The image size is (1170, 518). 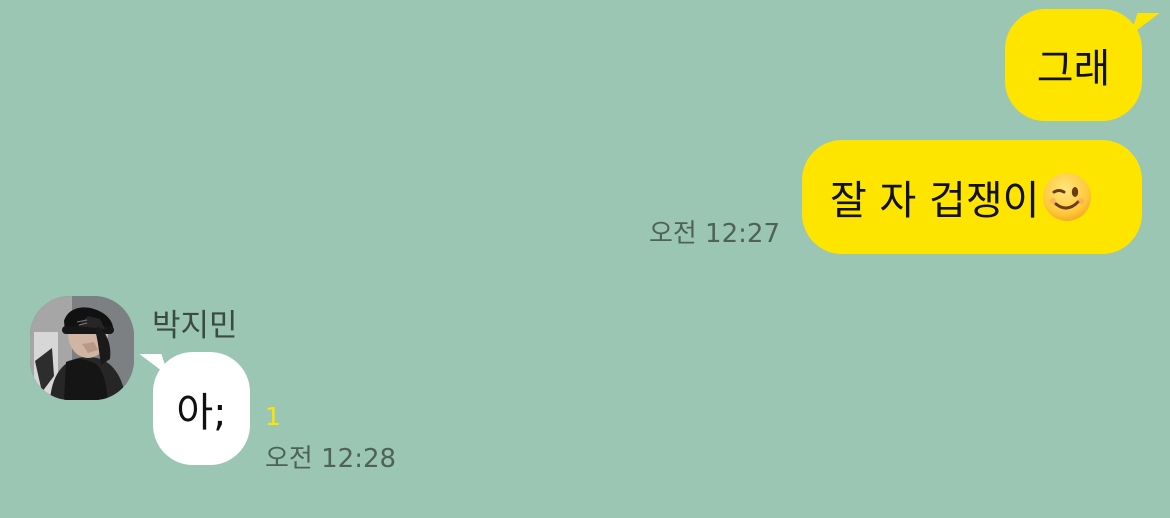 I want to click on avatar, so click(x=82, y=348).